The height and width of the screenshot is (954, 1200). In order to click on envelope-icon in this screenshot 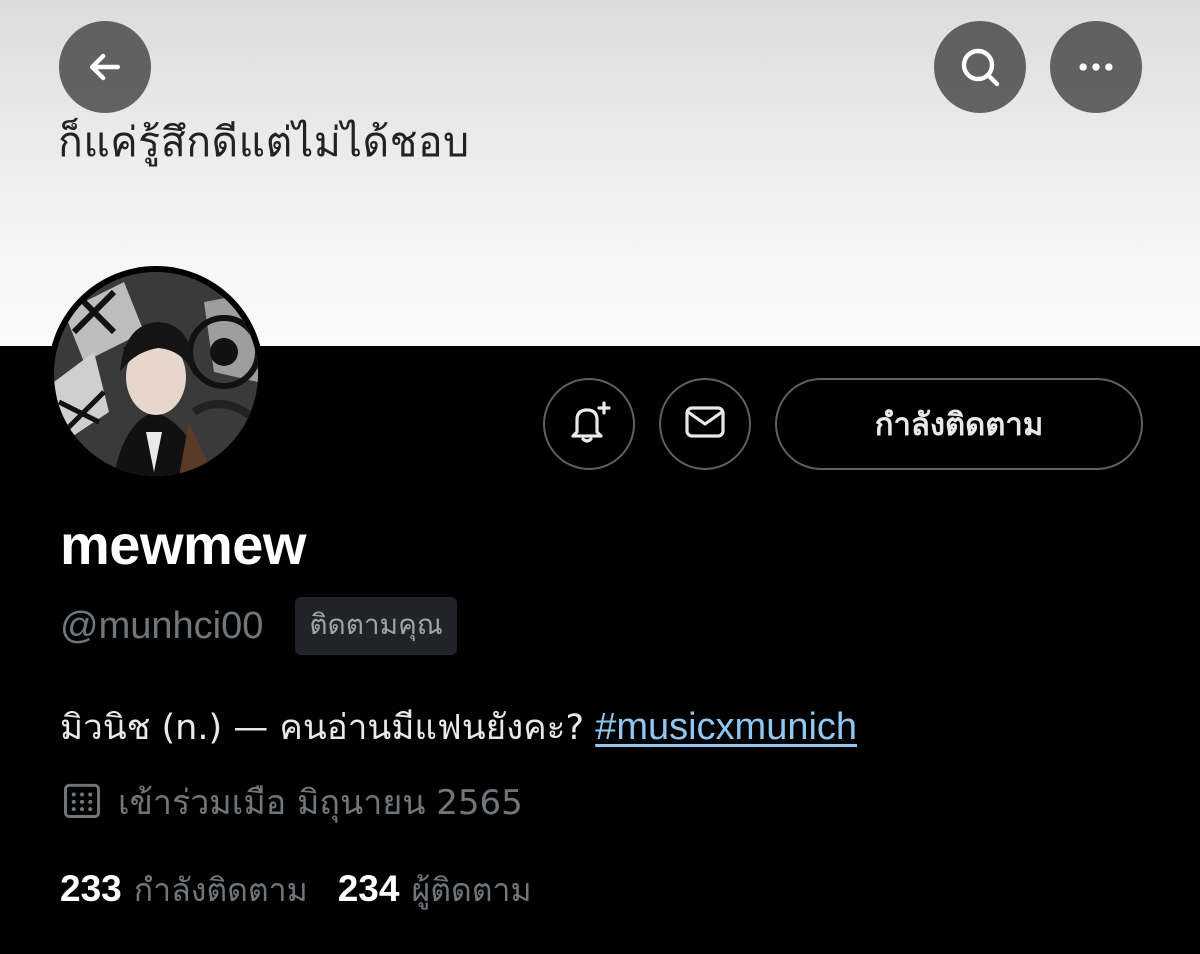, I will do `click(705, 424)`.